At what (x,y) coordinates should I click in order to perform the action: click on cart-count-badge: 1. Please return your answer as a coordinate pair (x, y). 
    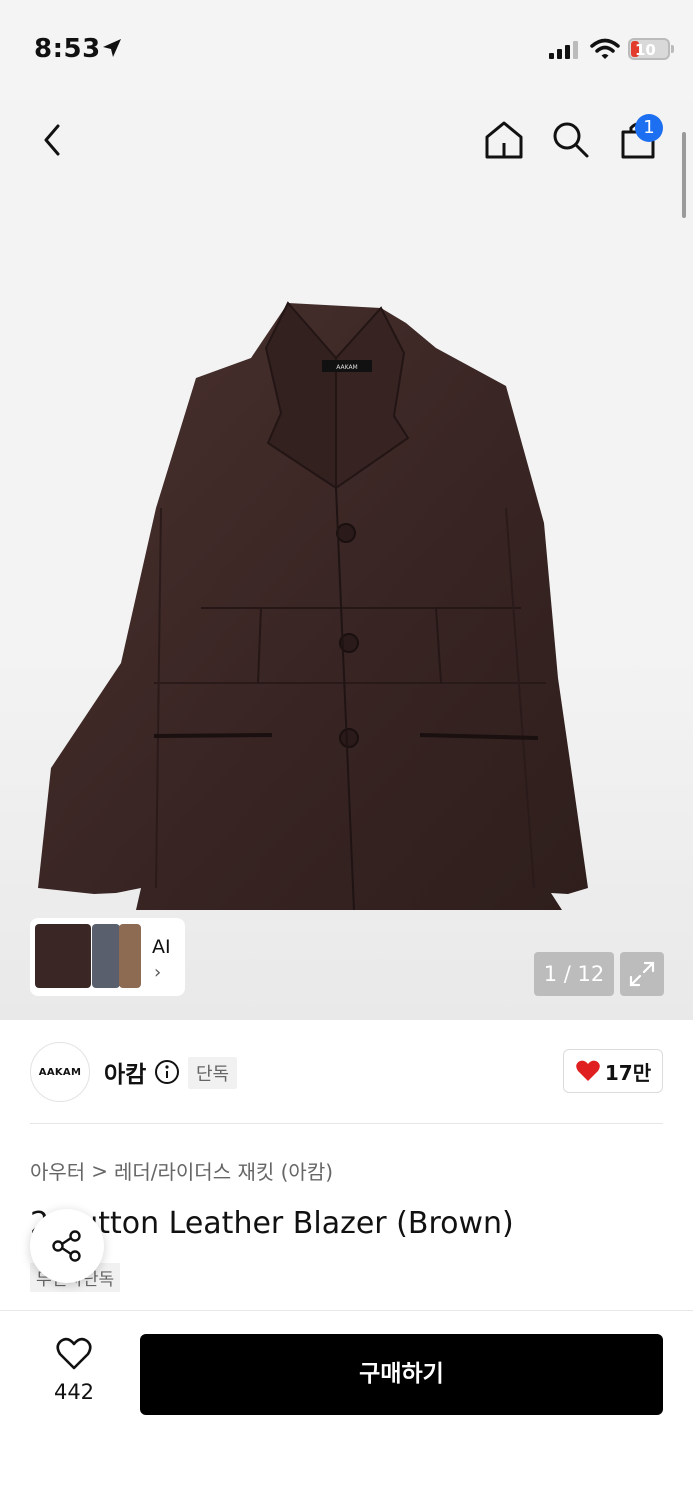
    Looking at the image, I should click on (649, 128).